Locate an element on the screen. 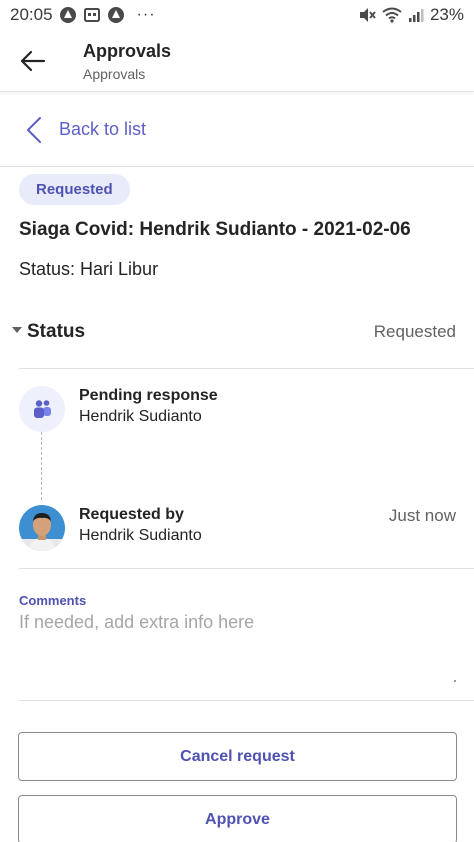 The image size is (474, 842). status-bar-right: 23% is located at coordinates (411, 15).